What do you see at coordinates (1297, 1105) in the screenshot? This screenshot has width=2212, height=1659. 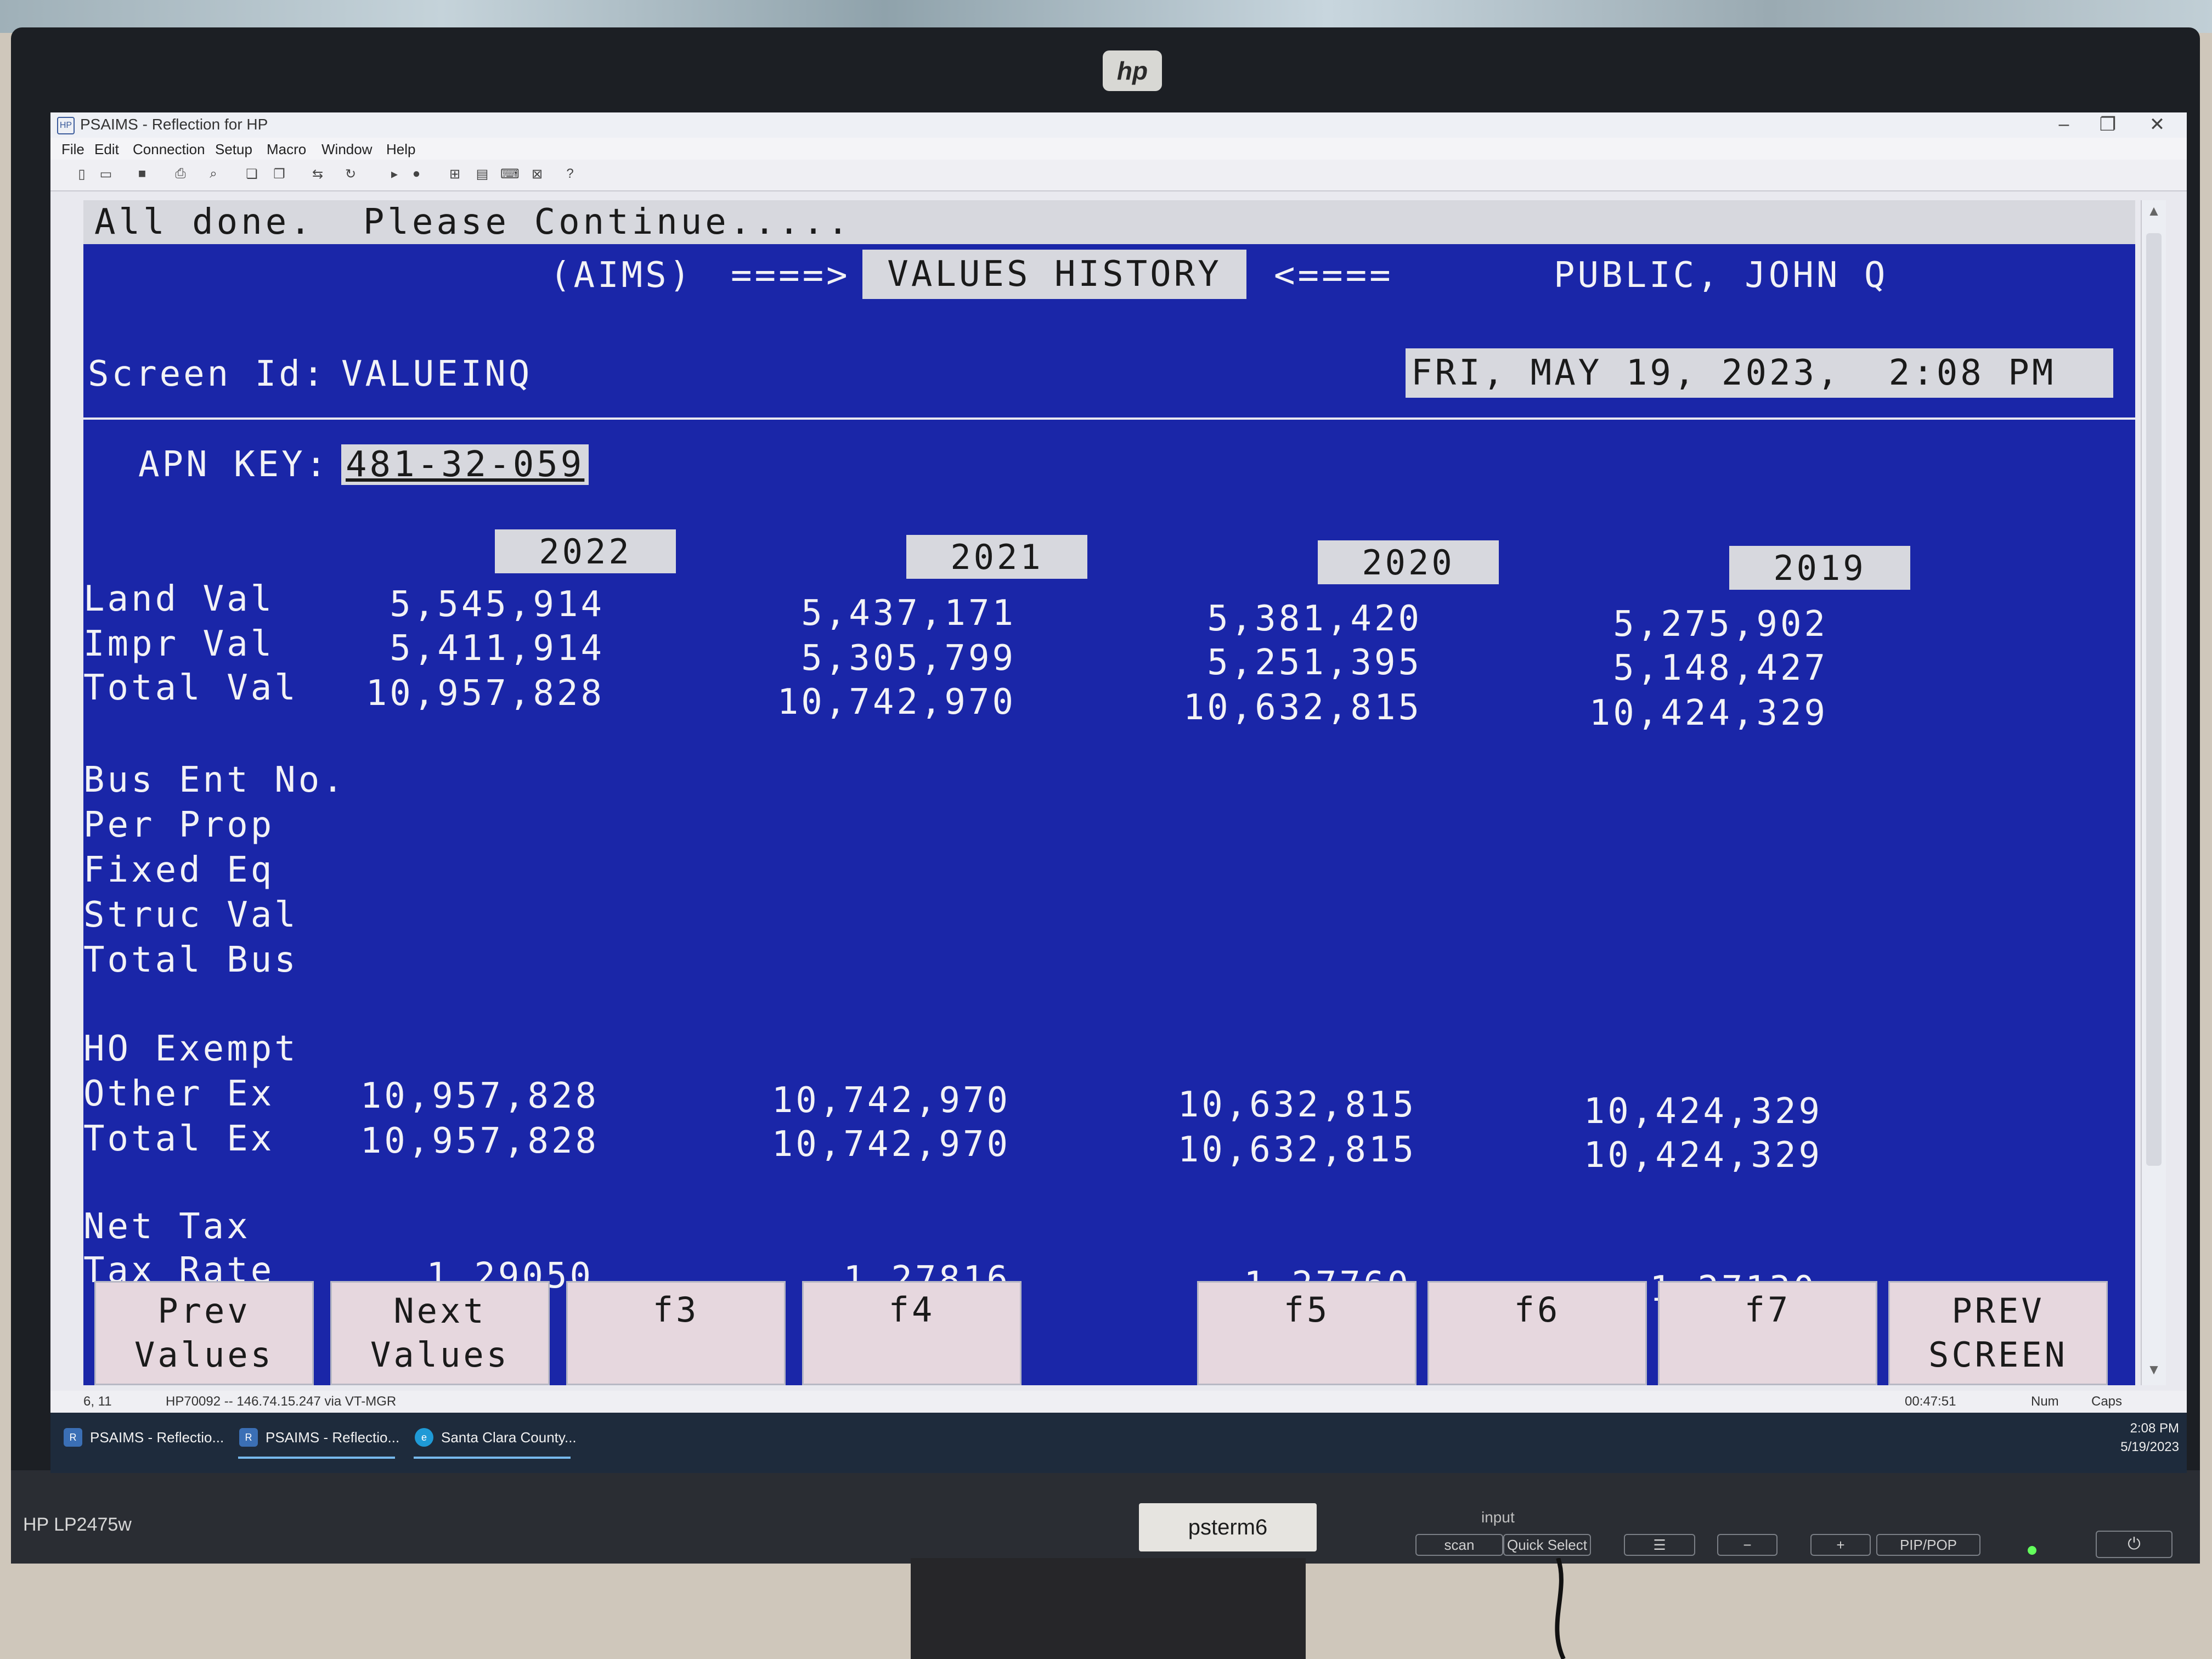 I see `other-ex-2020: 10,632,815` at bounding box center [1297, 1105].